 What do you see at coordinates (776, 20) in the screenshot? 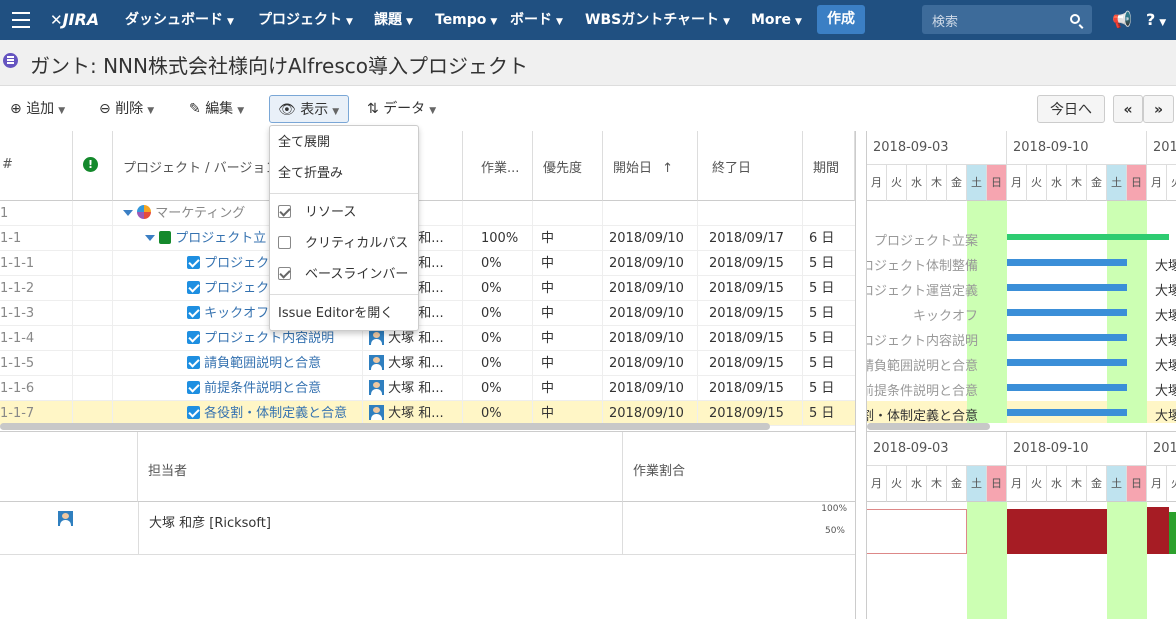
I see `nav-more: More ▼` at bounding box center [776, 20].